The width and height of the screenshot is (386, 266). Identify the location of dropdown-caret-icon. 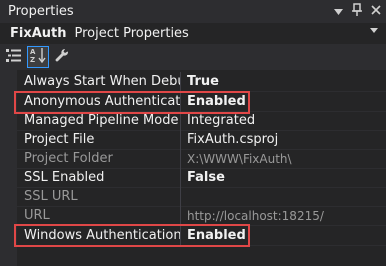
(374, 30).